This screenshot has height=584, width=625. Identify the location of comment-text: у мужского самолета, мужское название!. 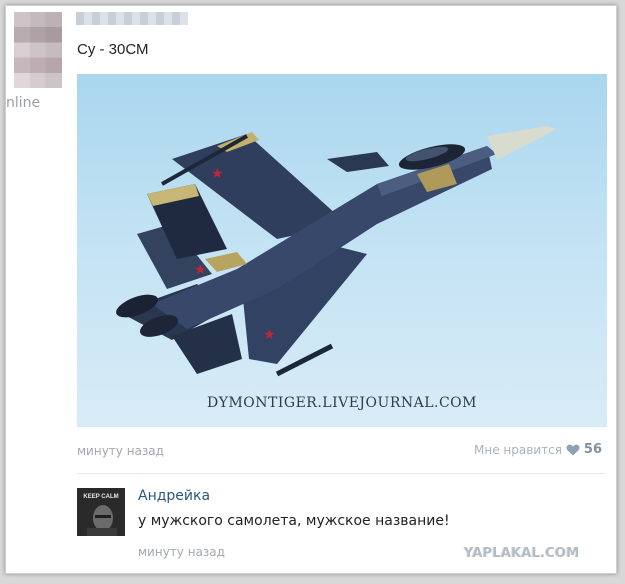
(294, 521).